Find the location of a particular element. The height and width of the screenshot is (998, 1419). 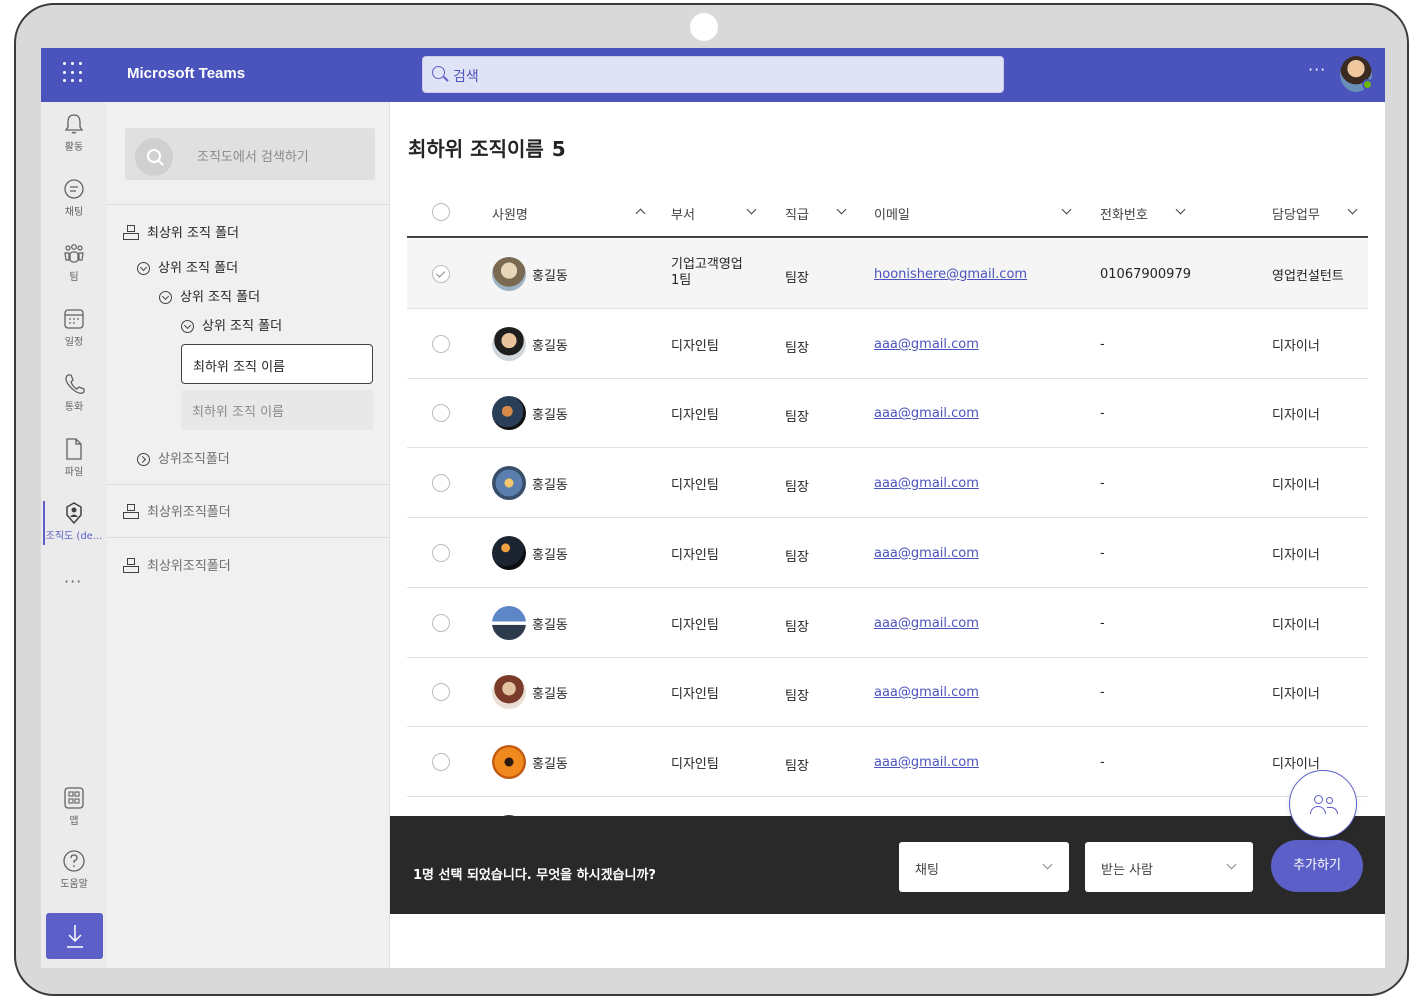

app-launcher-icon is located at coordinates (74, 73).